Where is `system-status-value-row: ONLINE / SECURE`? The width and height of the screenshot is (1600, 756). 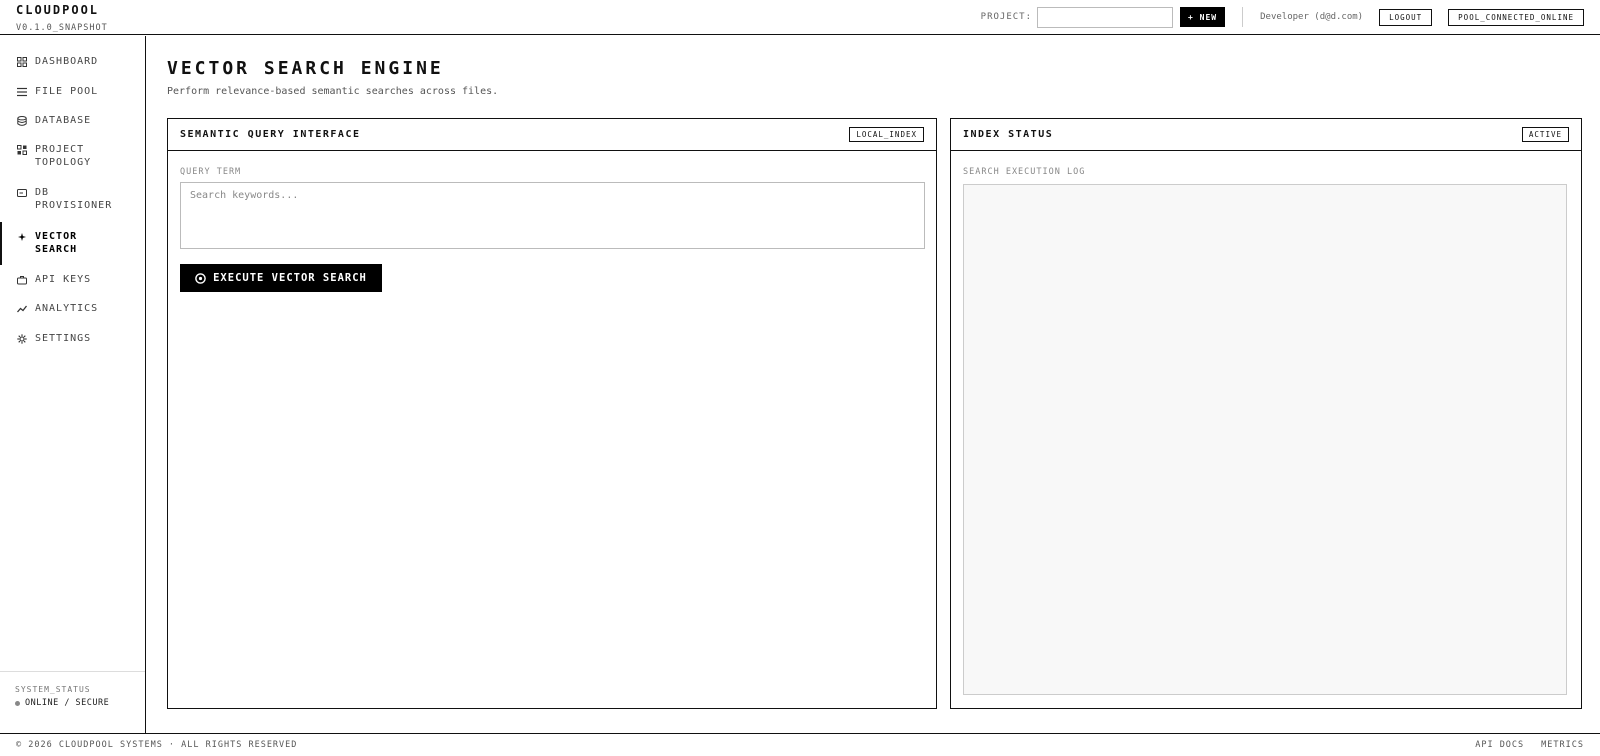 system-status-value-row: ONLINE / SECURE is located at coordinates (80, 703).